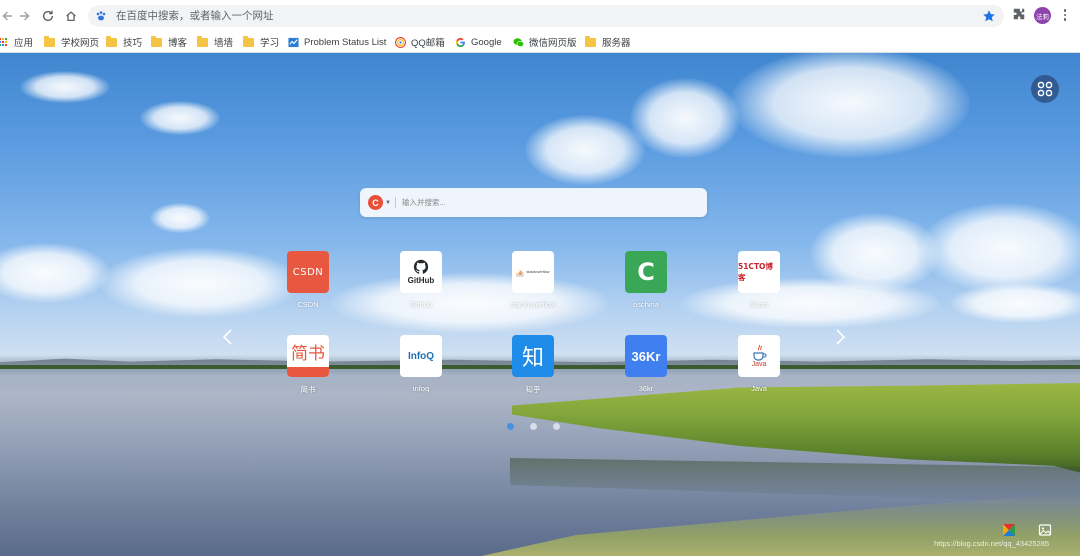 Image resolution: width=1080 pixels, height=556 pixels. I want to click on bookmark-wechat: 微信网页版, so click(545, 42).